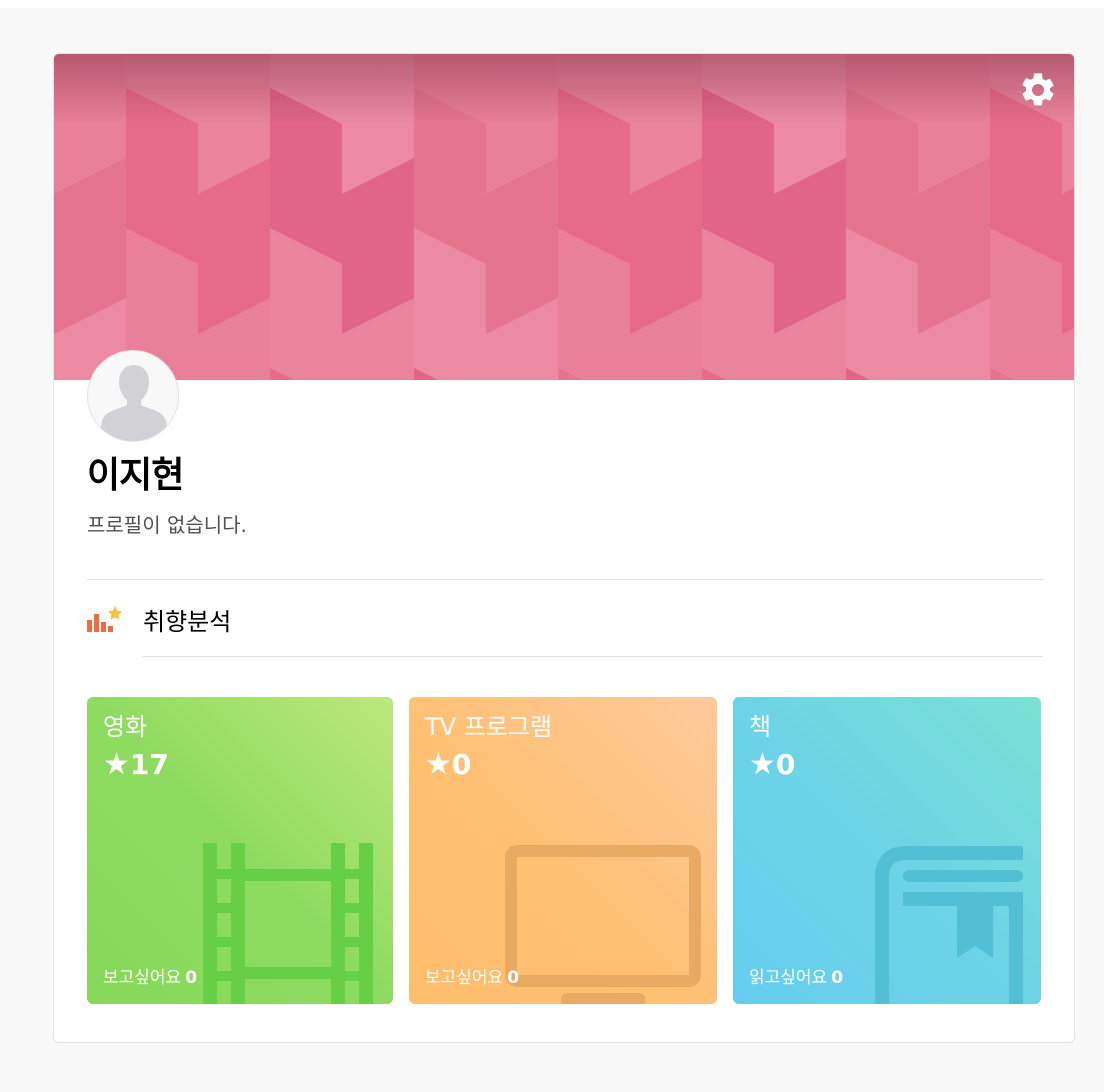 This screenshot has height=1092, width=1104. I want to click on rating-count: 17, so click(149, 764).